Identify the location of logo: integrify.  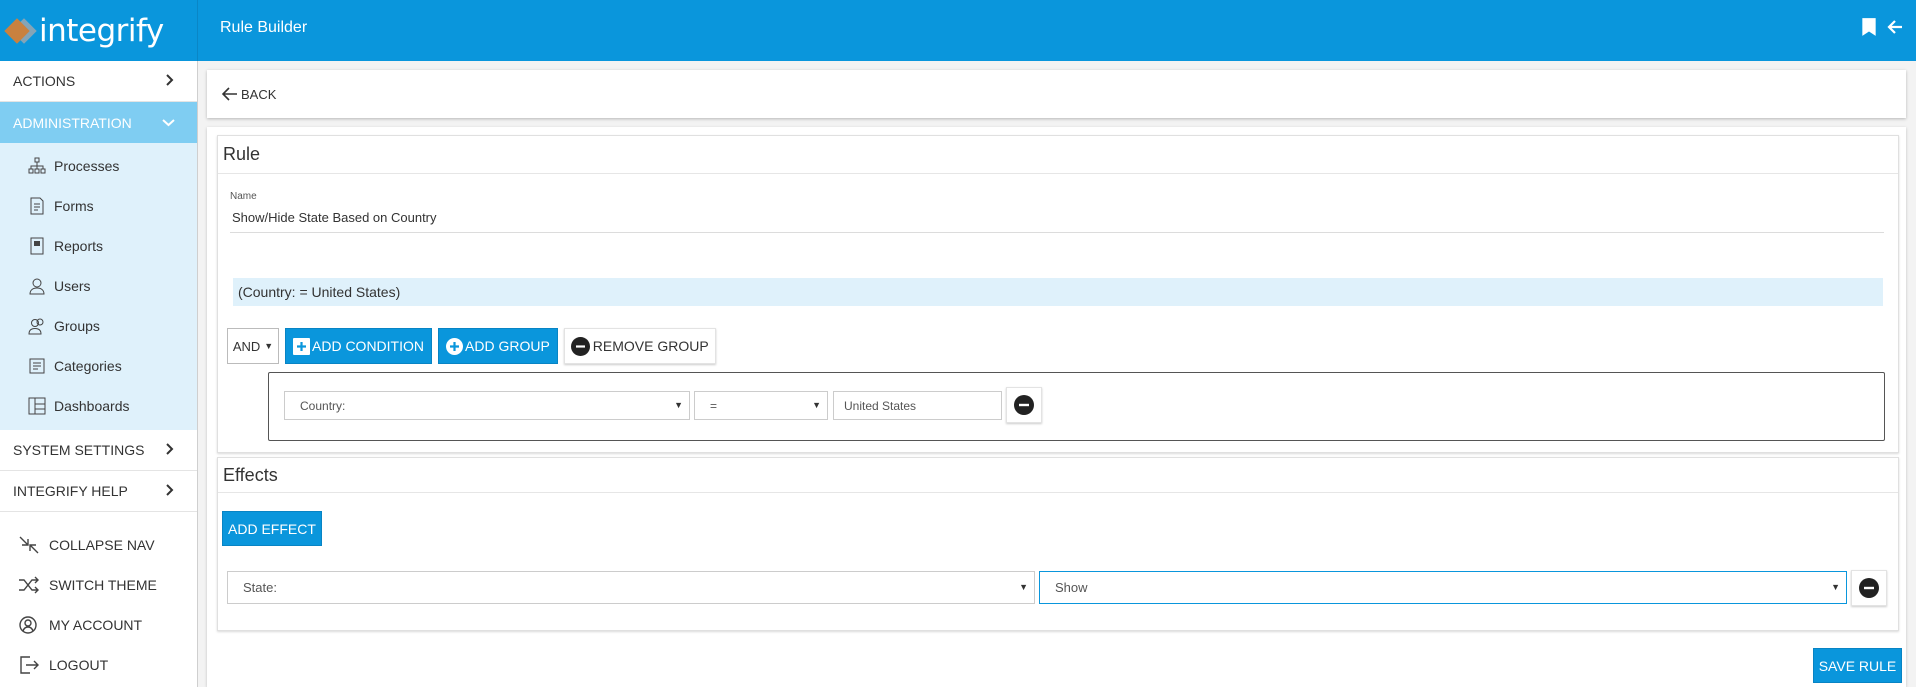
(99, 30).